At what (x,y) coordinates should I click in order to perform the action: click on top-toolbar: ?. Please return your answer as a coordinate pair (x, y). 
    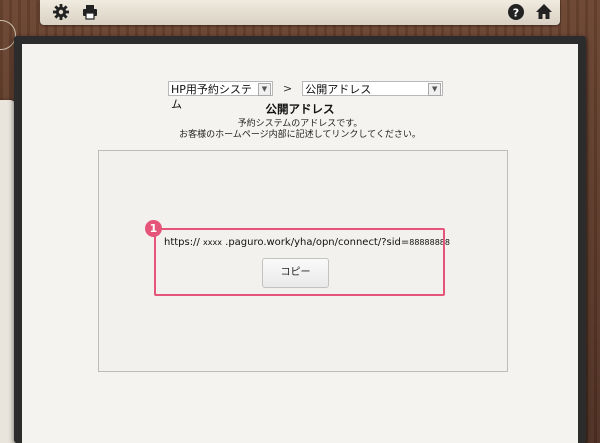
    Looking at the image, I should click on (300, 12).